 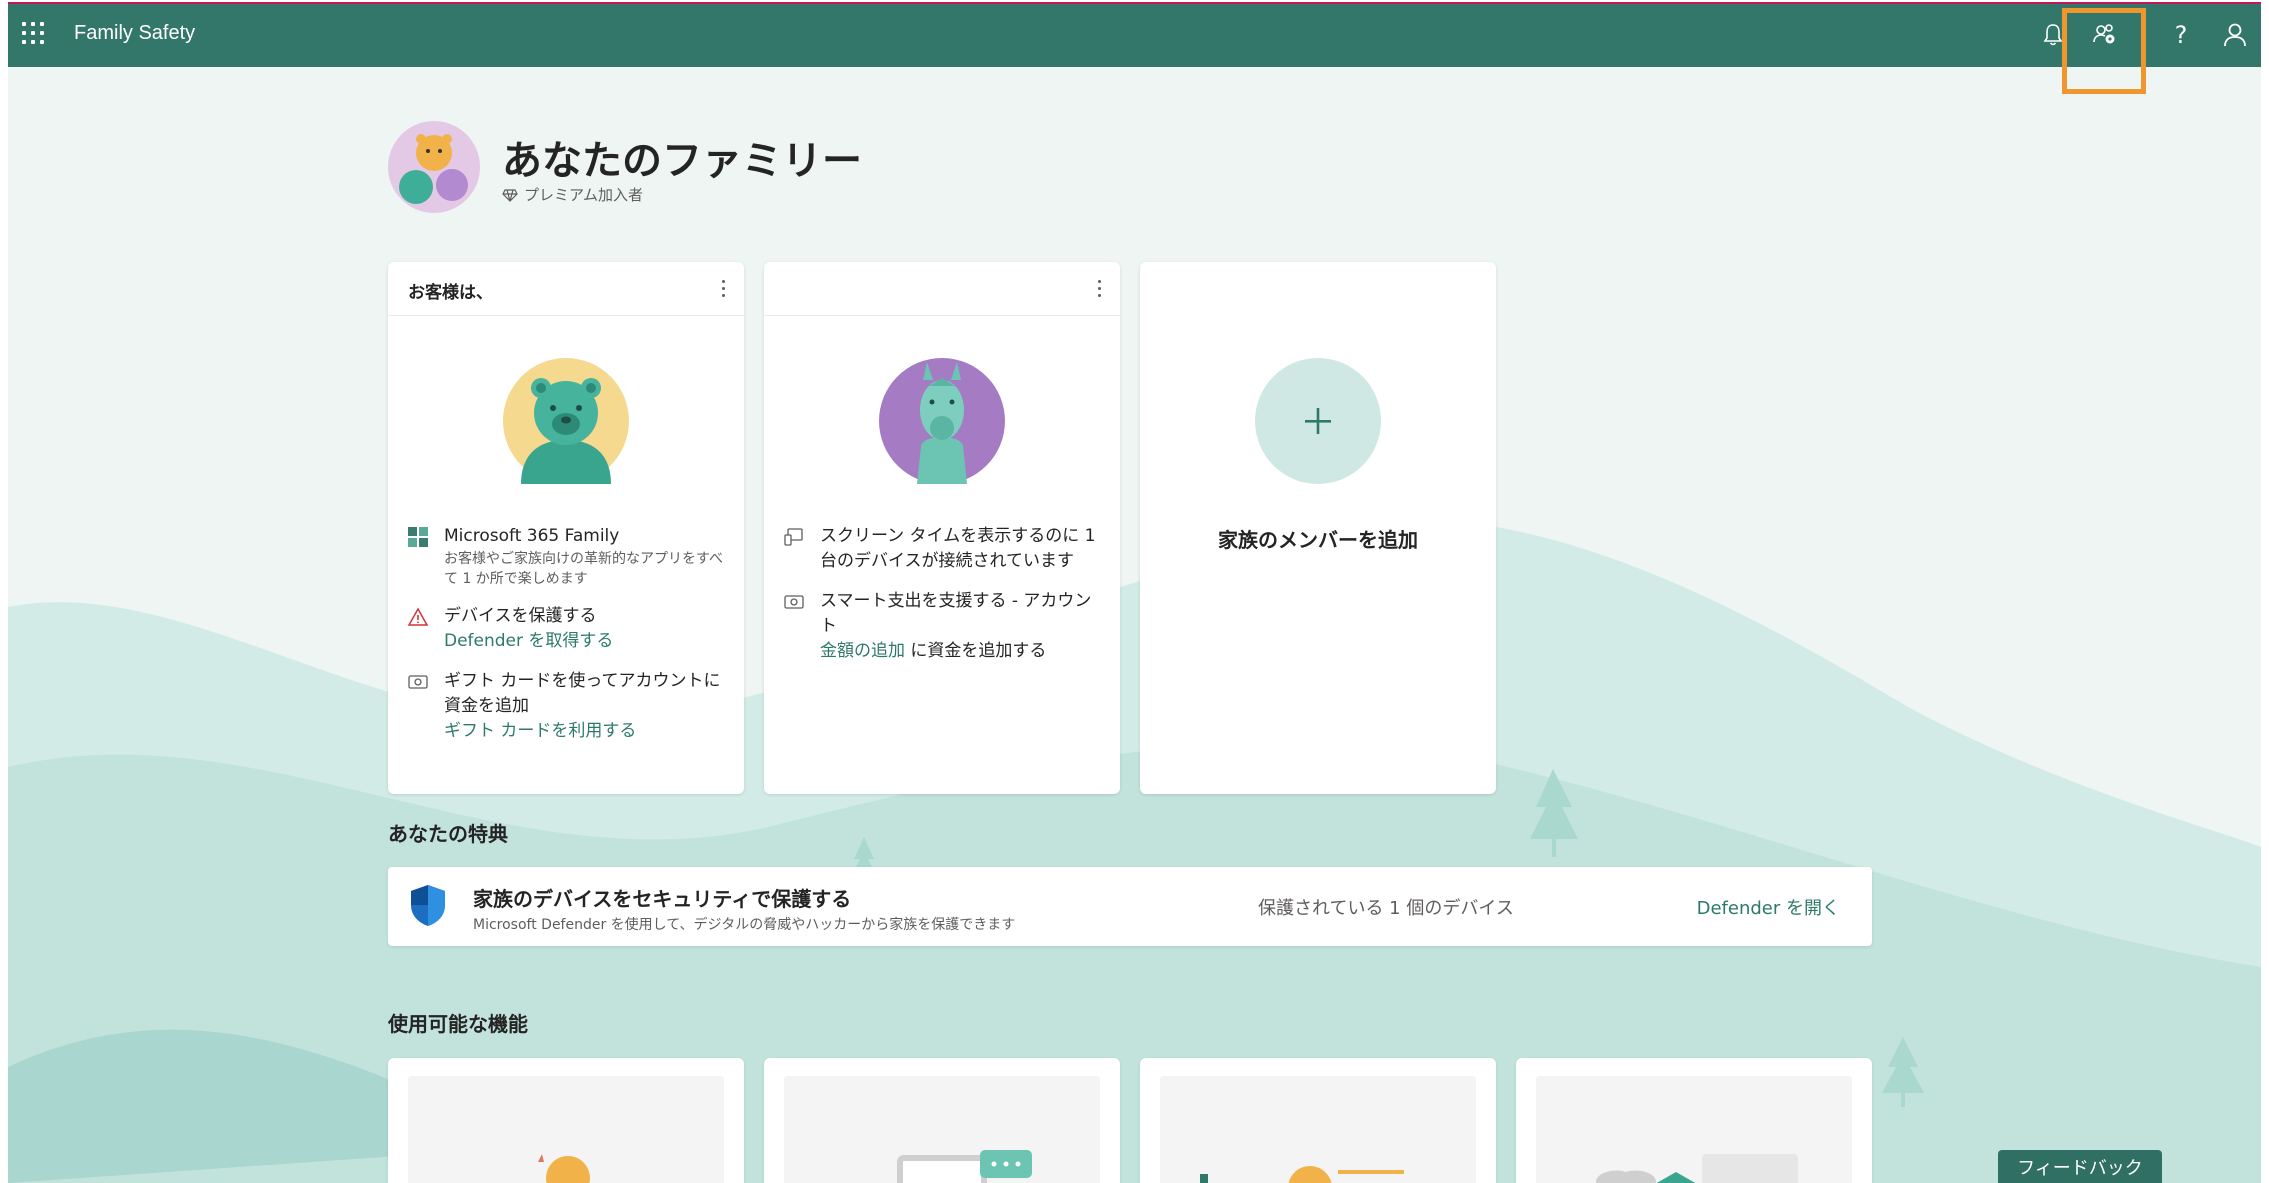 What do you see at coordinates (662, 899) in the screenshot?
I see `banner-title: 家族のデバイスをセキュリティで保護する` at bounding box center [662, 899].